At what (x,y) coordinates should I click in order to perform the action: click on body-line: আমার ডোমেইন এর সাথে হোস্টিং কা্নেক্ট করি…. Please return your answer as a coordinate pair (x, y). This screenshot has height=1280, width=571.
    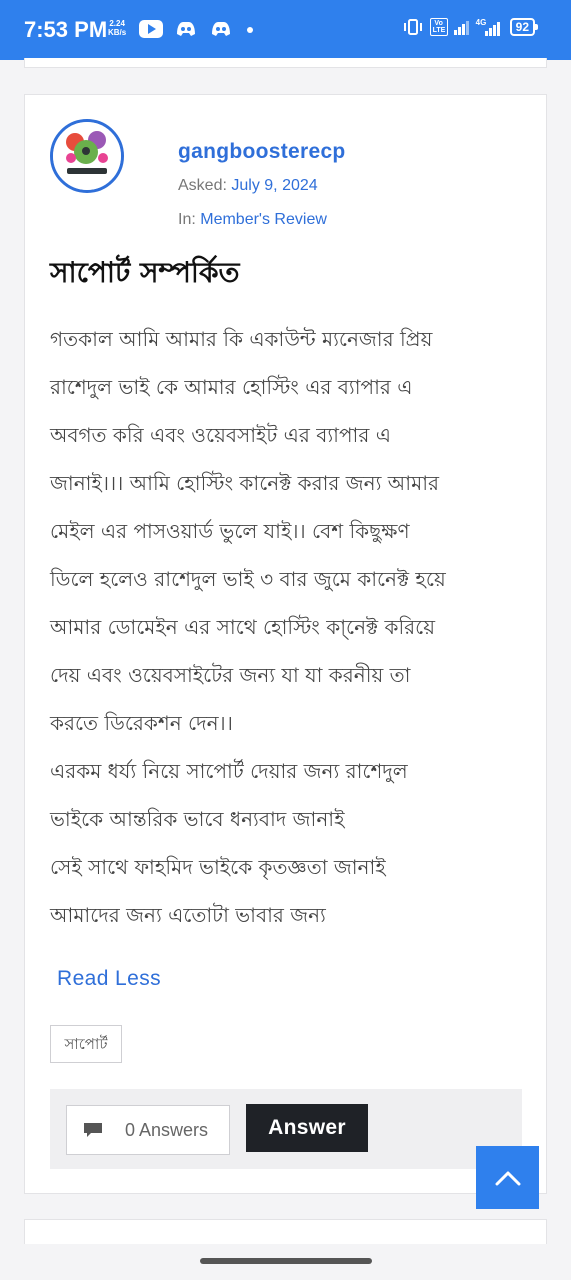
    Looking at the image, I should click on (242, 627).